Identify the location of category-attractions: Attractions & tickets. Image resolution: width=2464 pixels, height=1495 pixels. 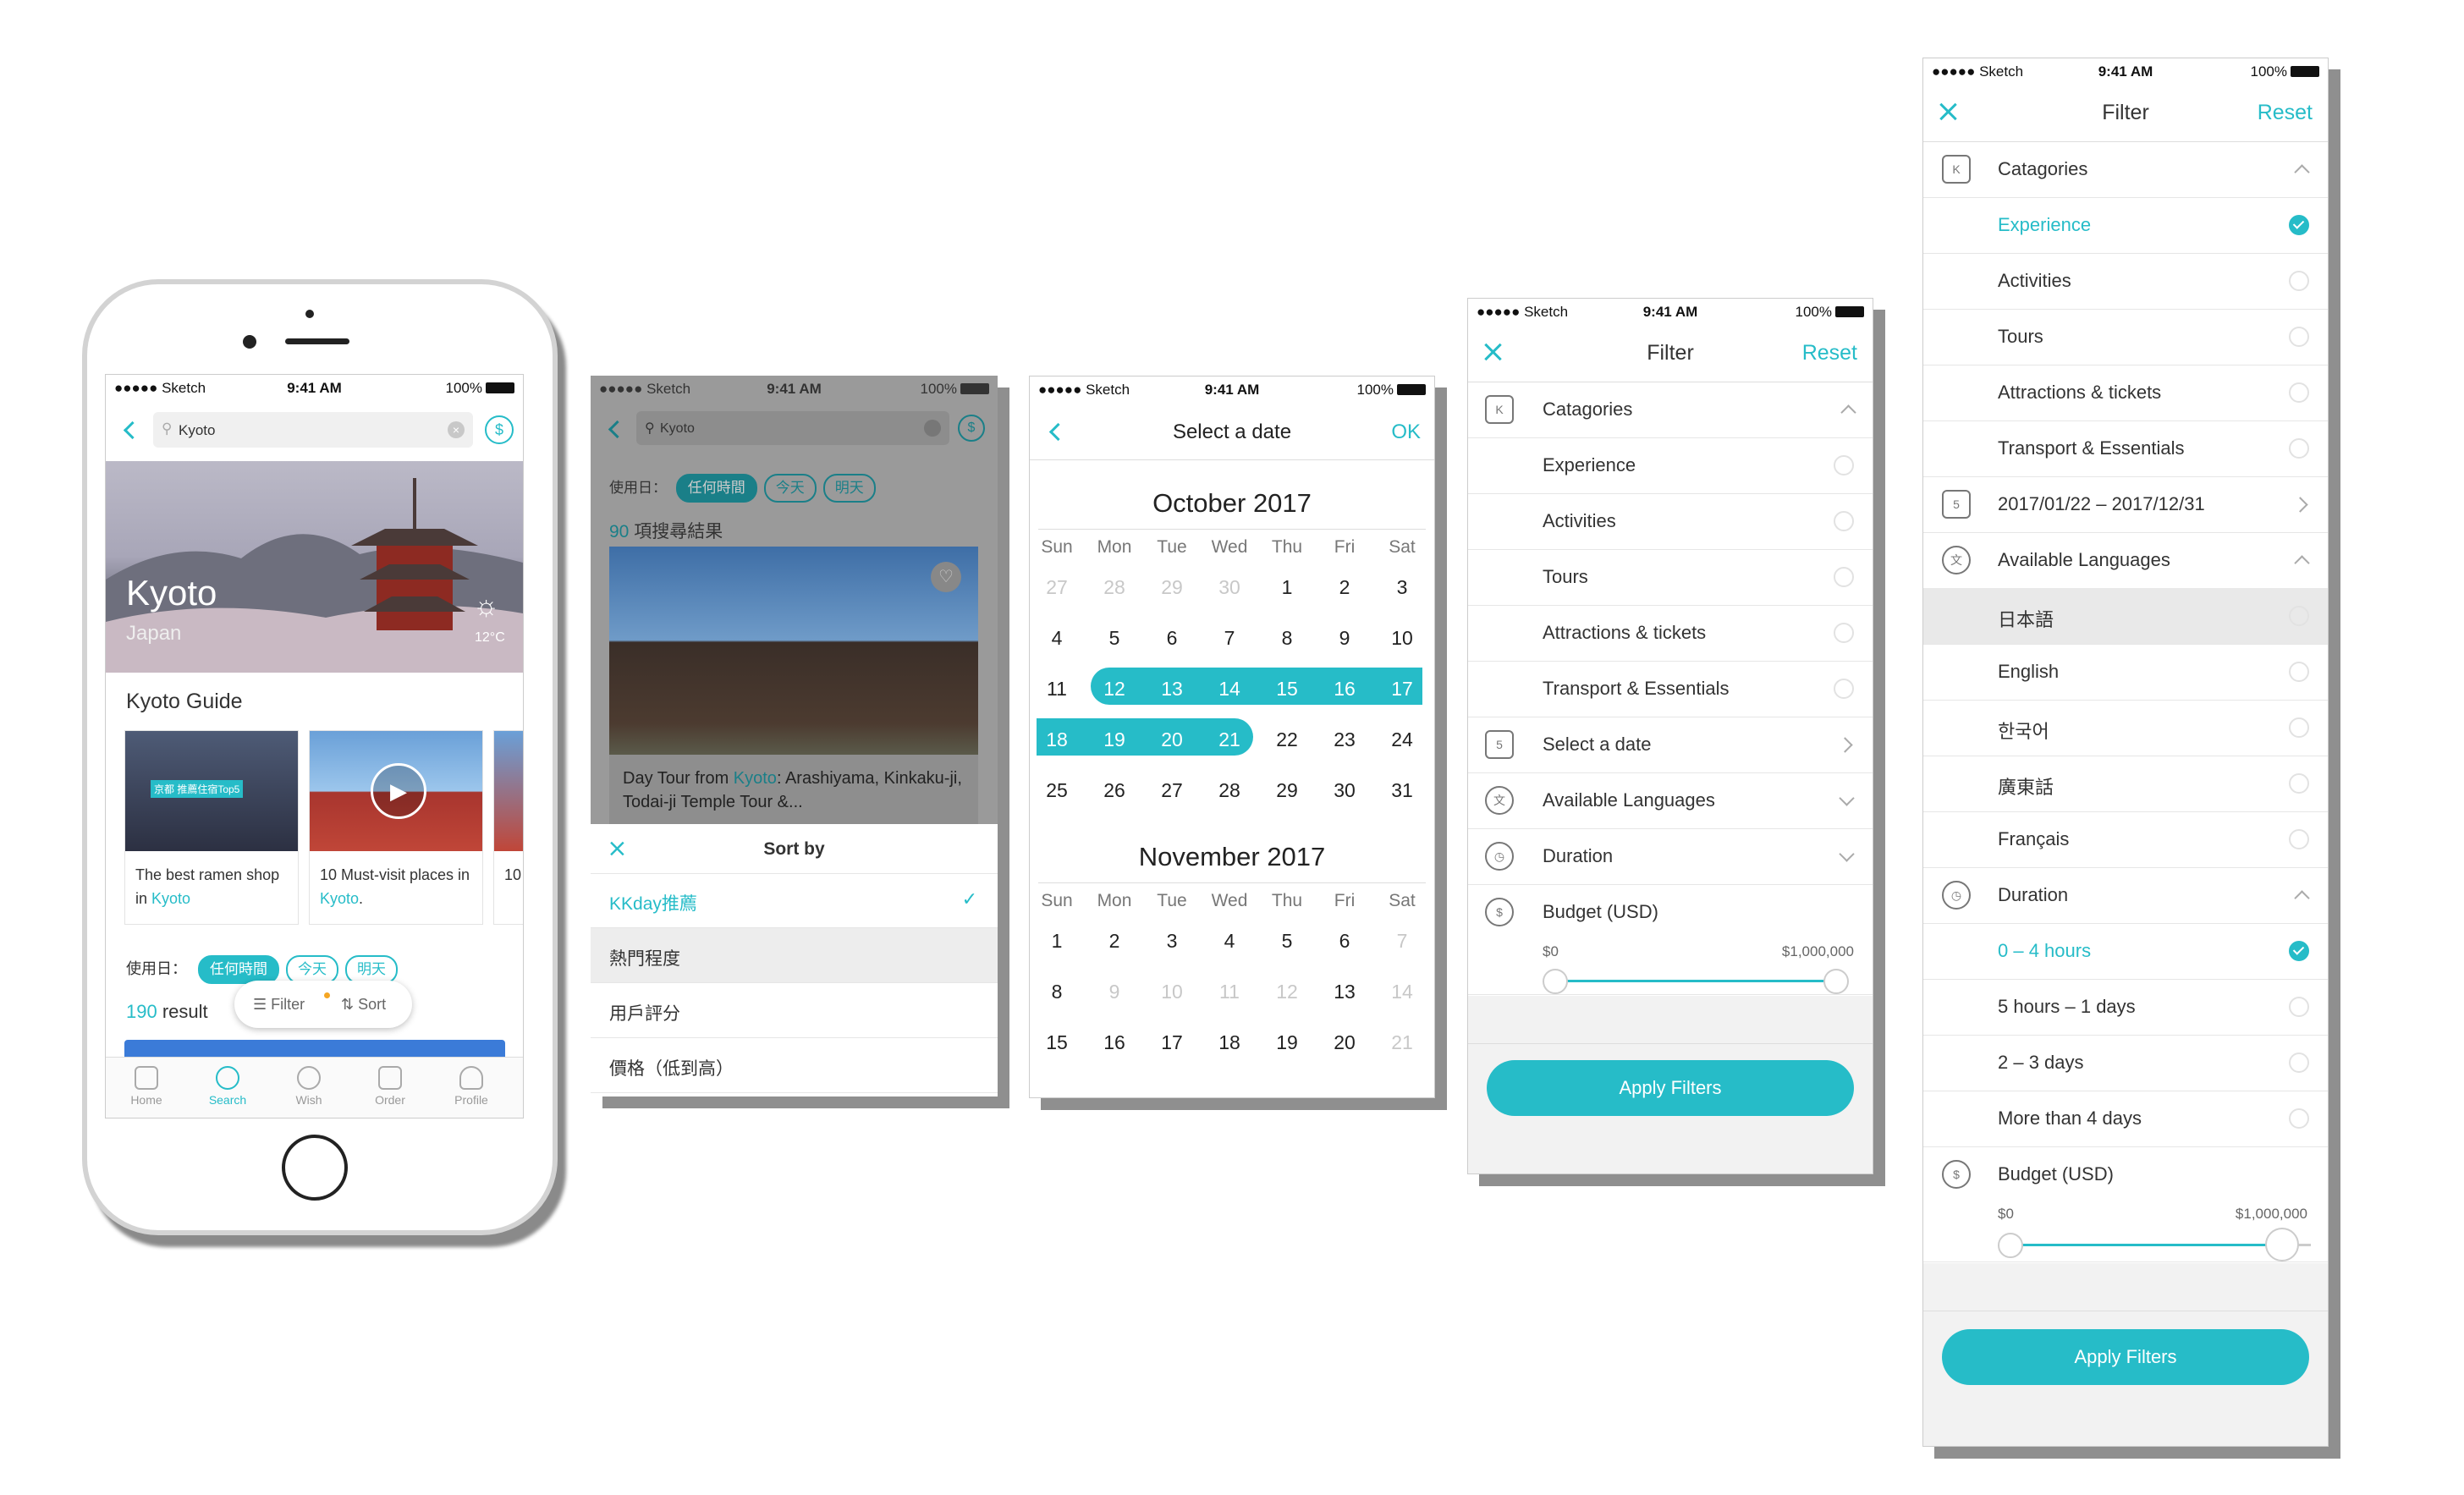
(1670, 633).